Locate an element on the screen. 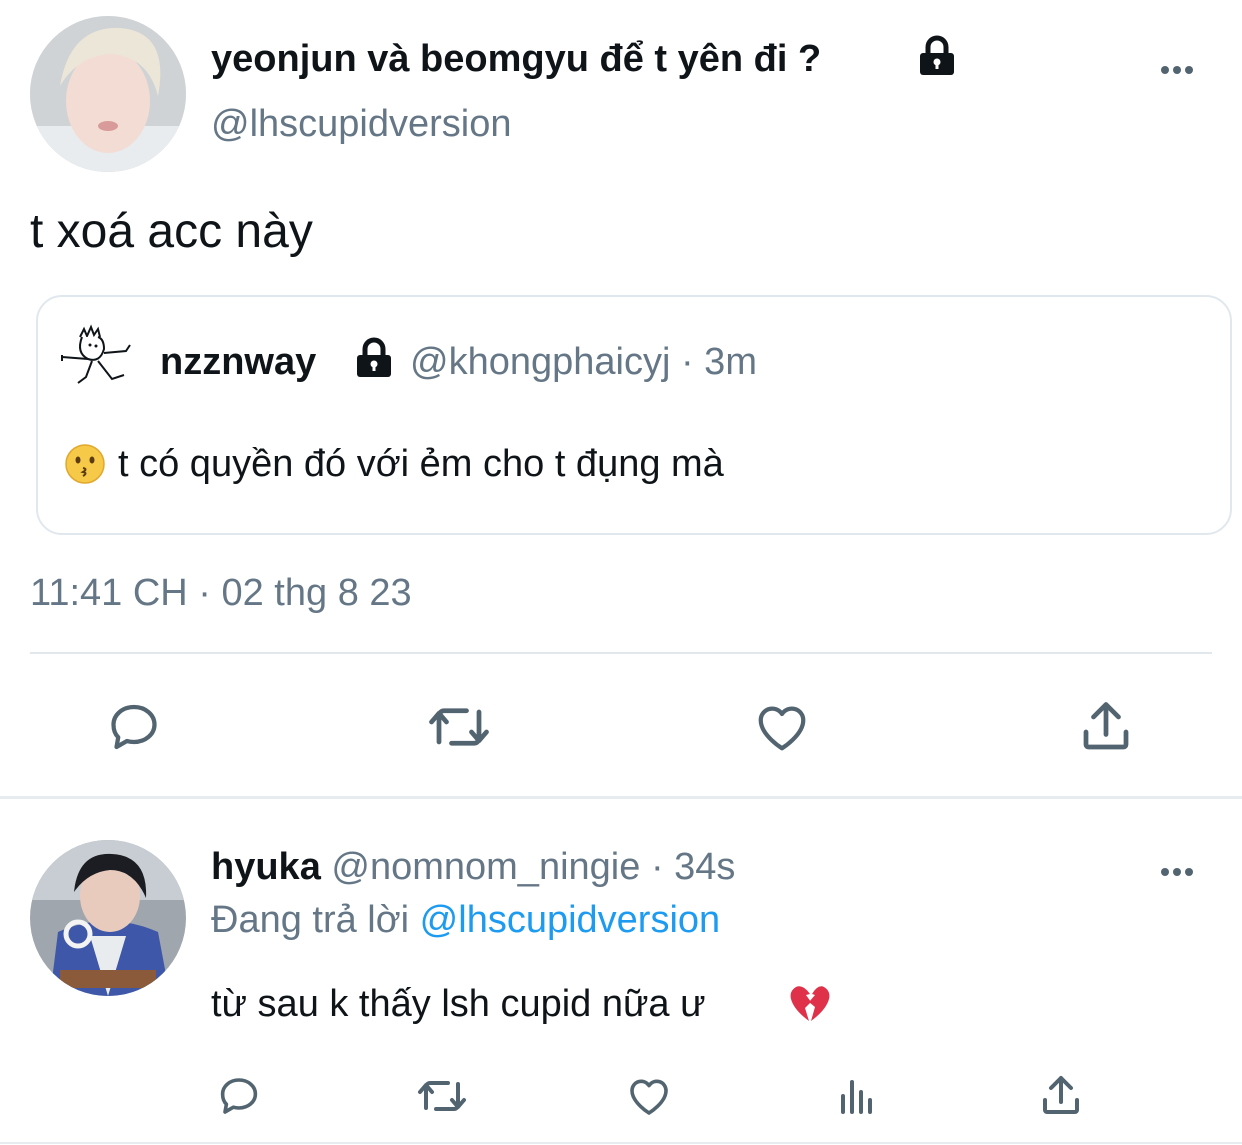 The image size is (1242, 1145). reply-handle: @nomnom_ningie is located at coordinates (485, 867).